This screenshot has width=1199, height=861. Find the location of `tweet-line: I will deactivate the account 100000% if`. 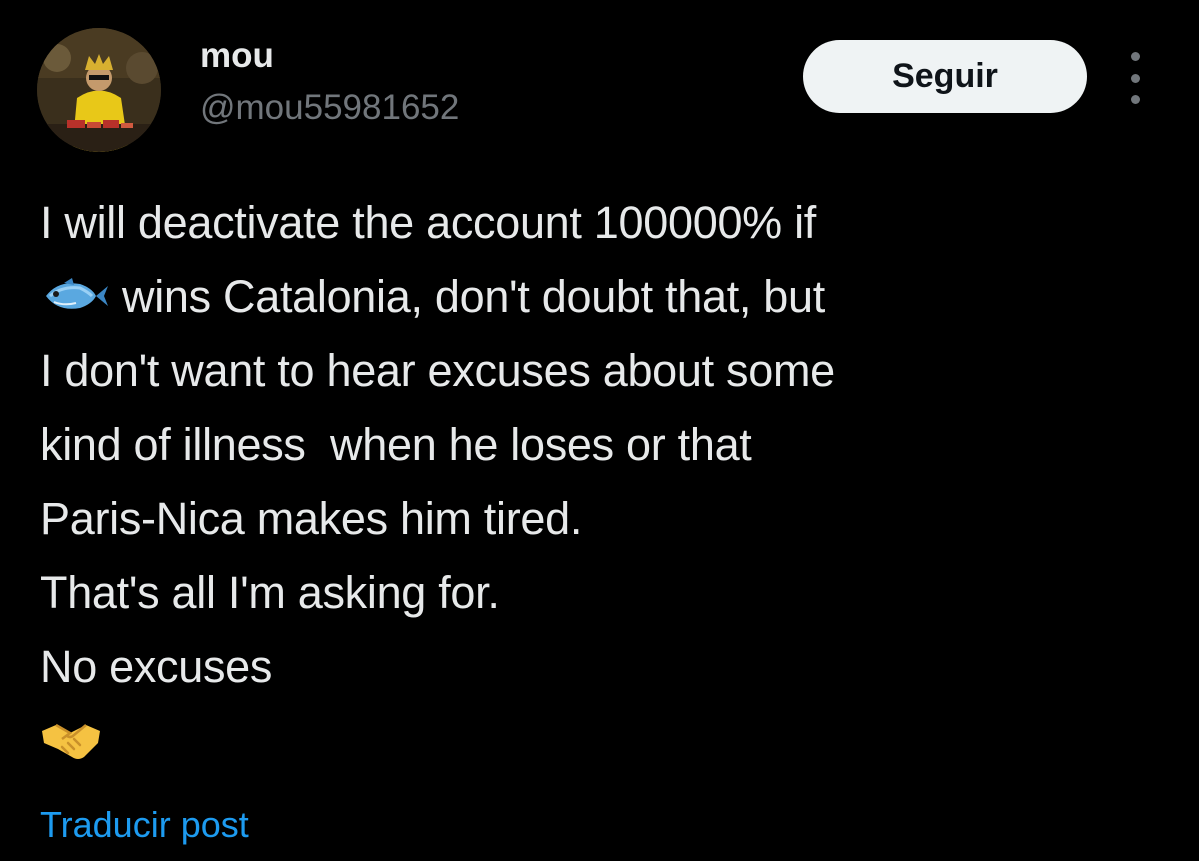

tweet-line: I will deactivate the account 100000% if is located at coordinates (428, 222).